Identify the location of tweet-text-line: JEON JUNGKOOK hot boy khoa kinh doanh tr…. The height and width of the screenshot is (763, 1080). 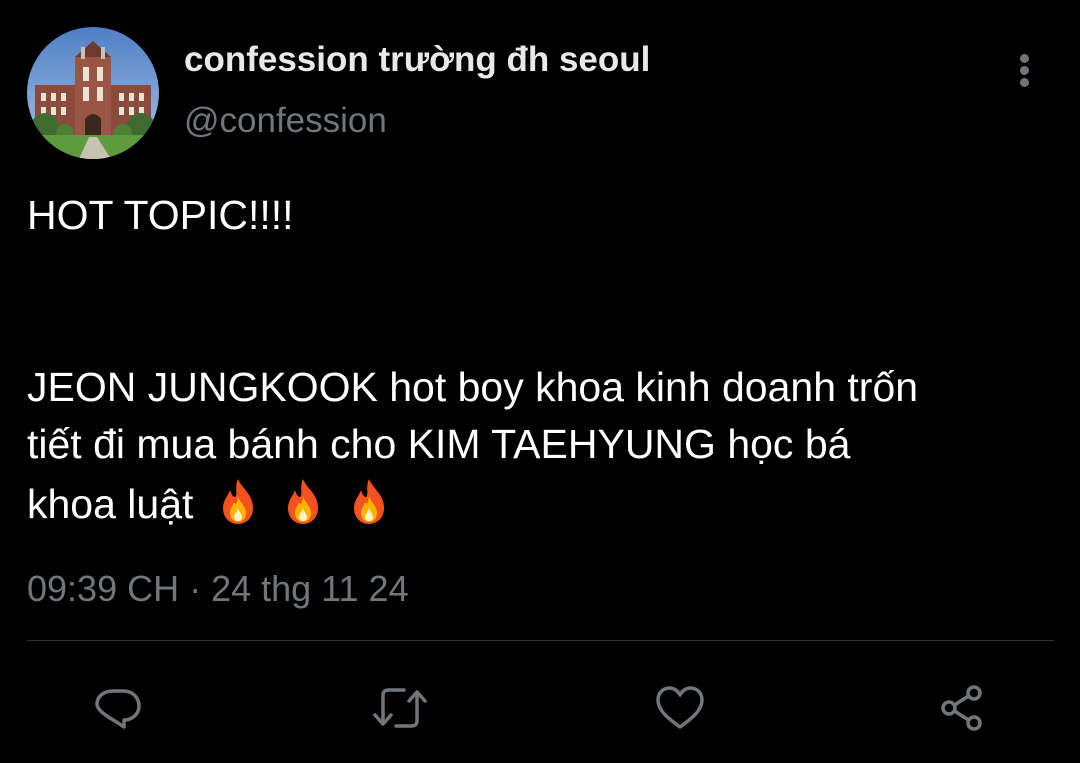
(473, 387).